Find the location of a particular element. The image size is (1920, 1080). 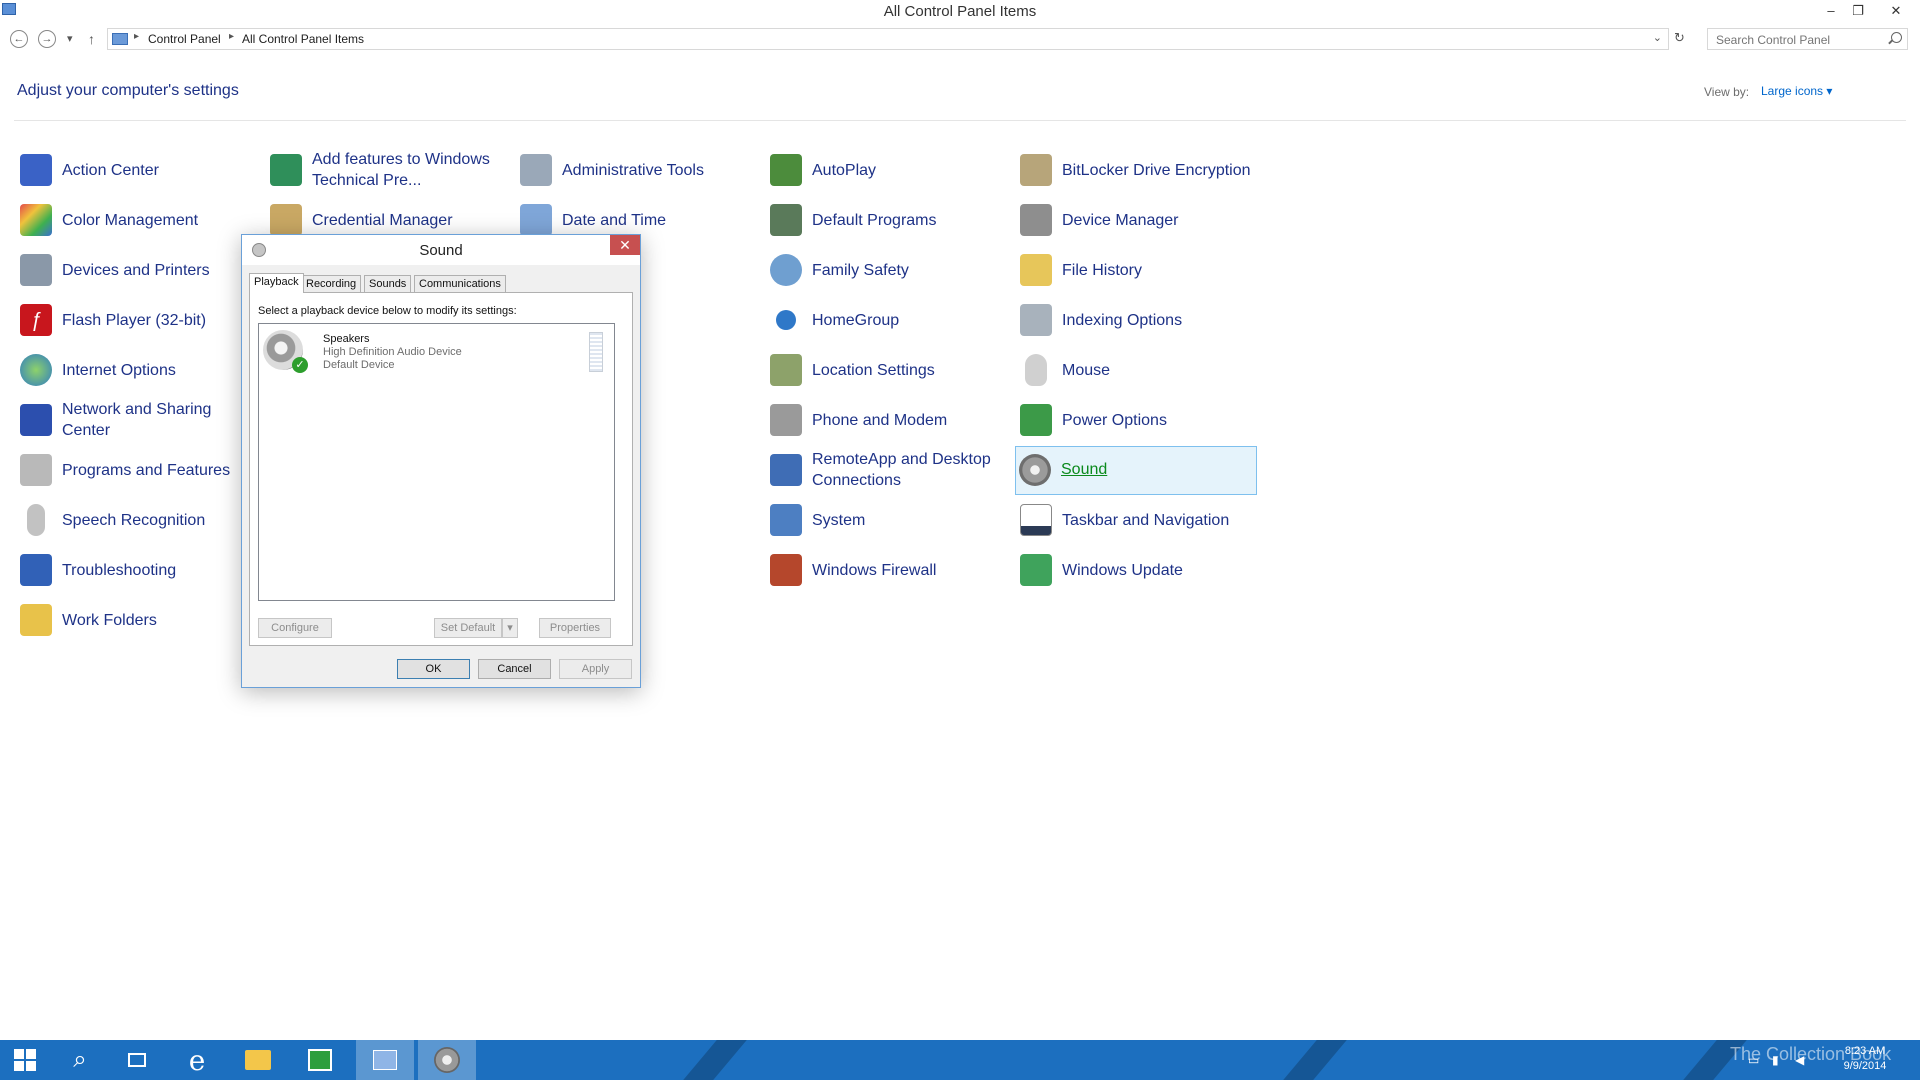

item-family-safety: Family Safety is located at coordinates (889, 270).